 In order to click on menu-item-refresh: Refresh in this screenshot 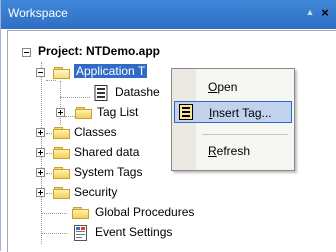, I will do `click(233, 151)`.